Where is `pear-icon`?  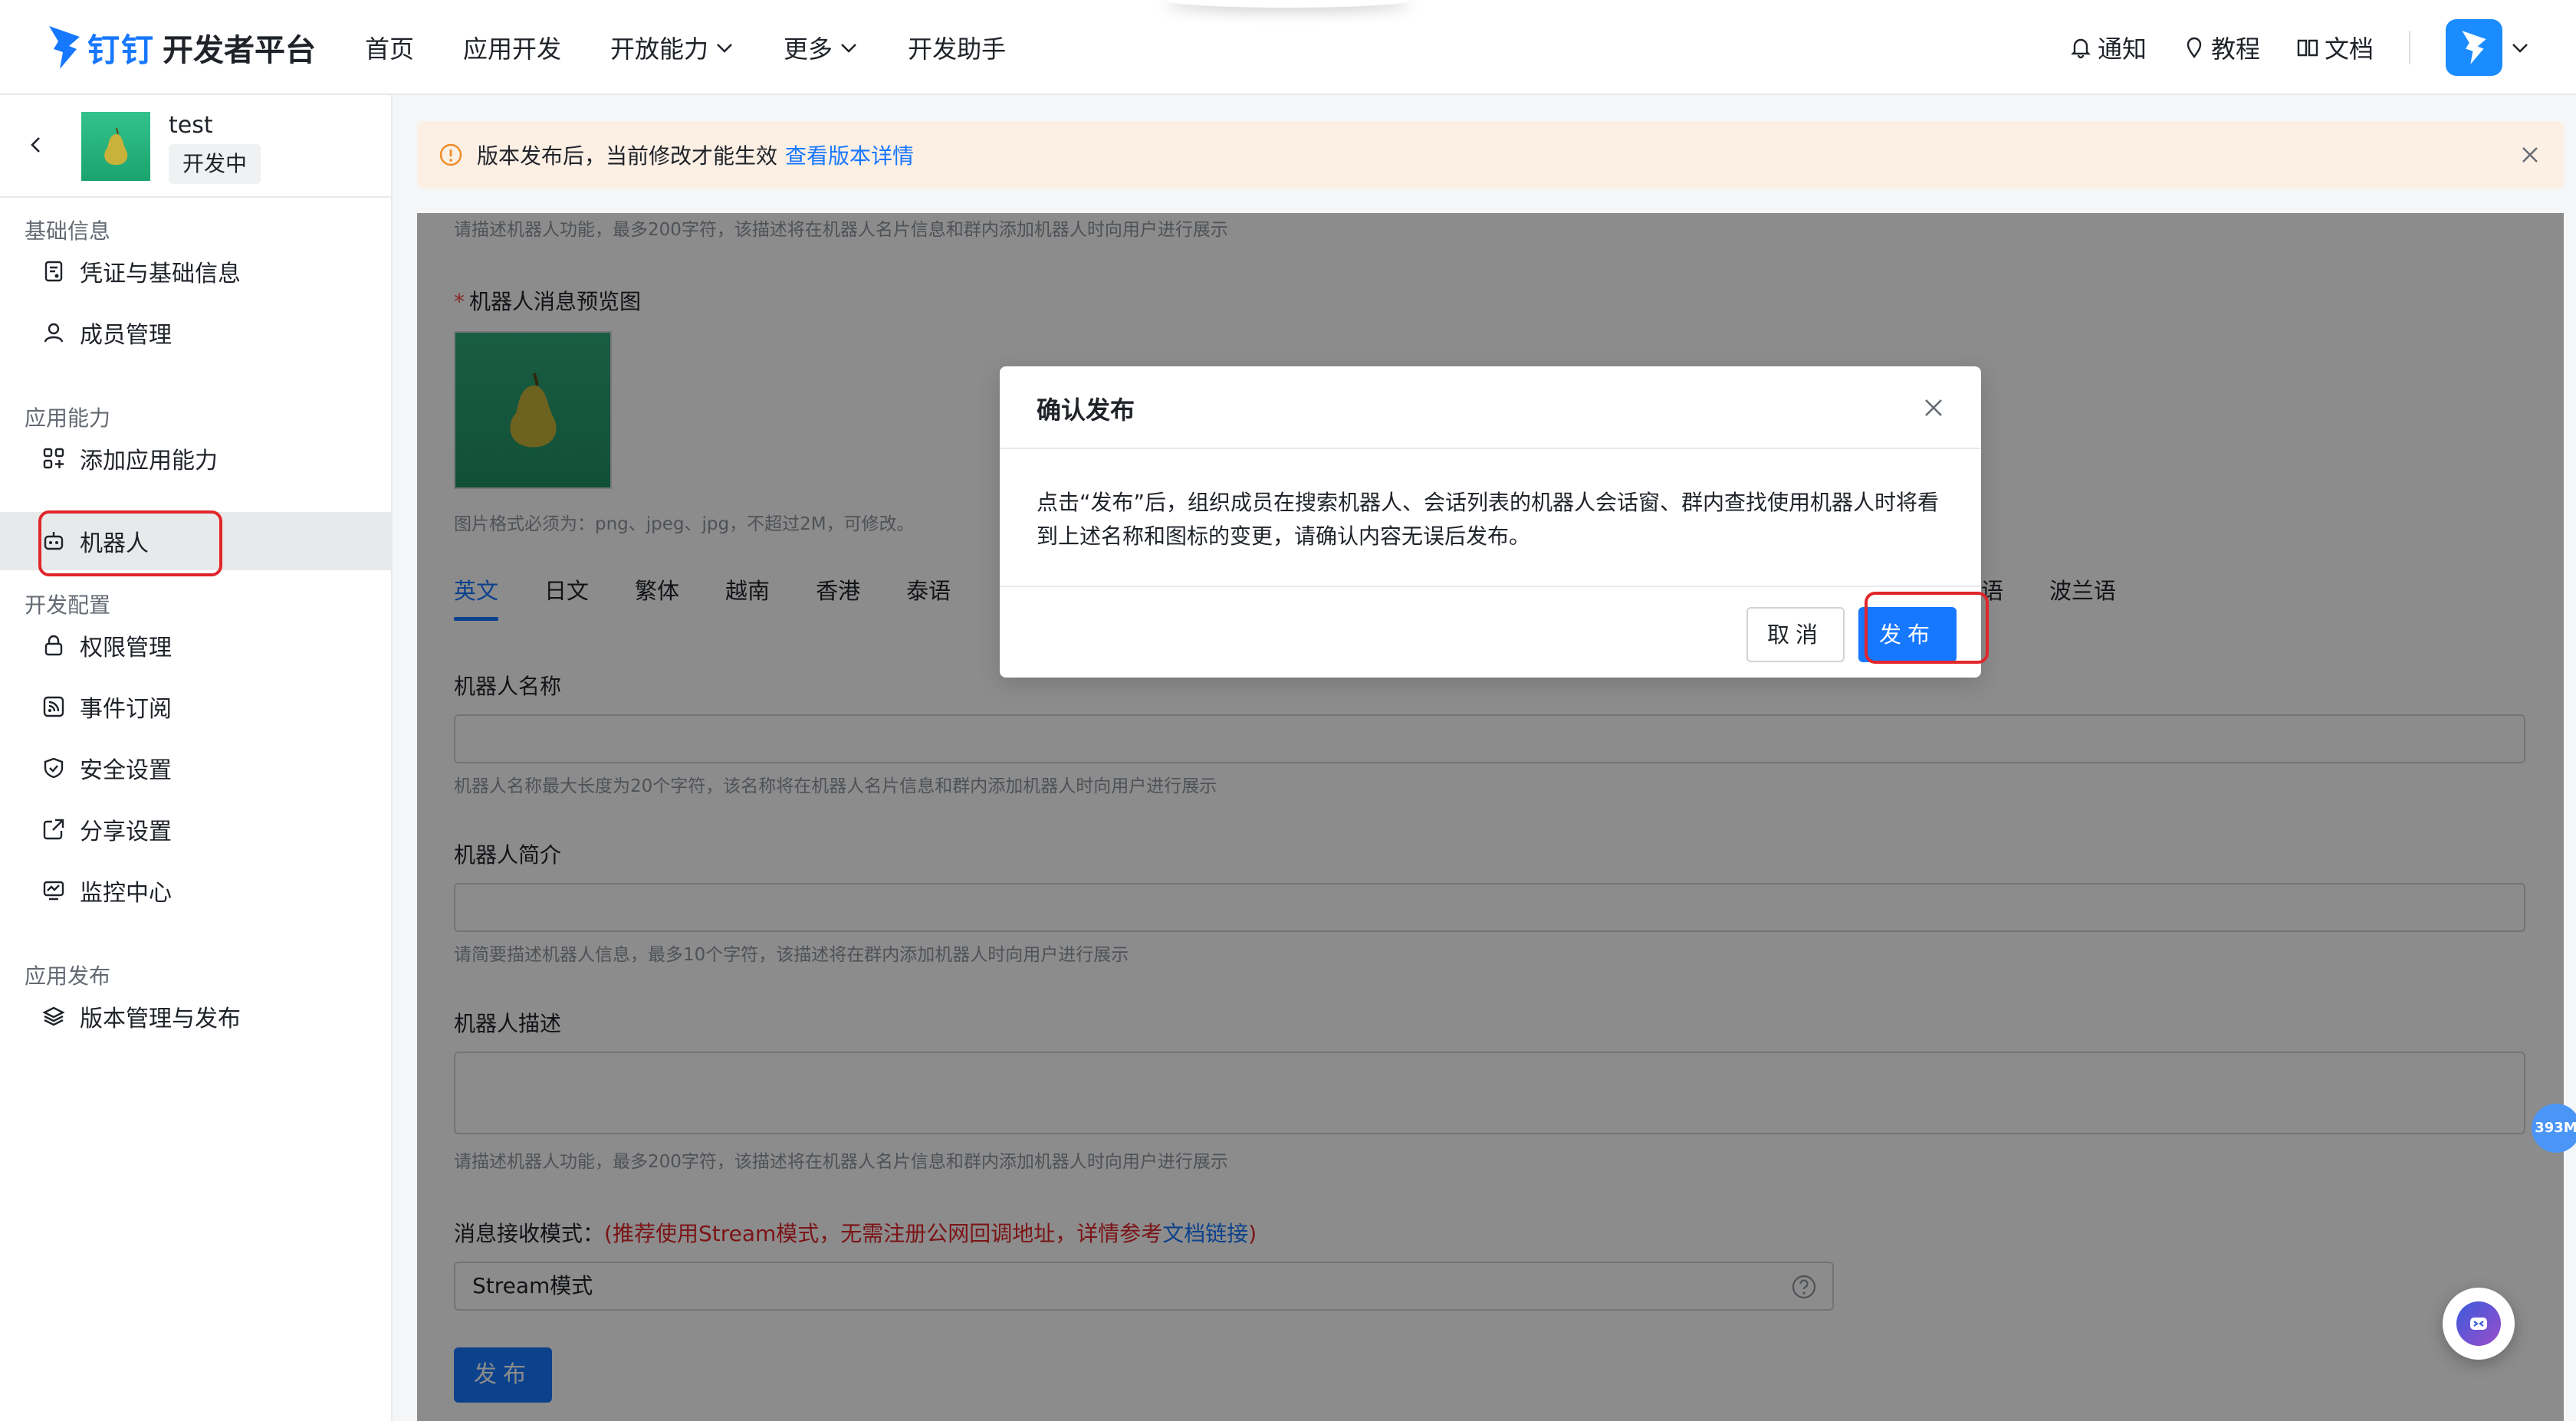 pear-icon is located at coordinates (116, 146).